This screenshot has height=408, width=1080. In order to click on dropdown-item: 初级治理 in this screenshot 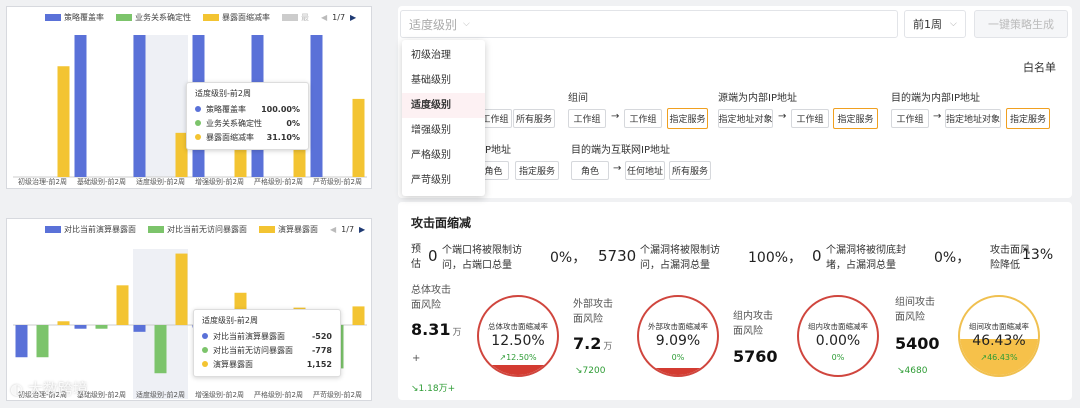, I will do `click(443, 55)`.